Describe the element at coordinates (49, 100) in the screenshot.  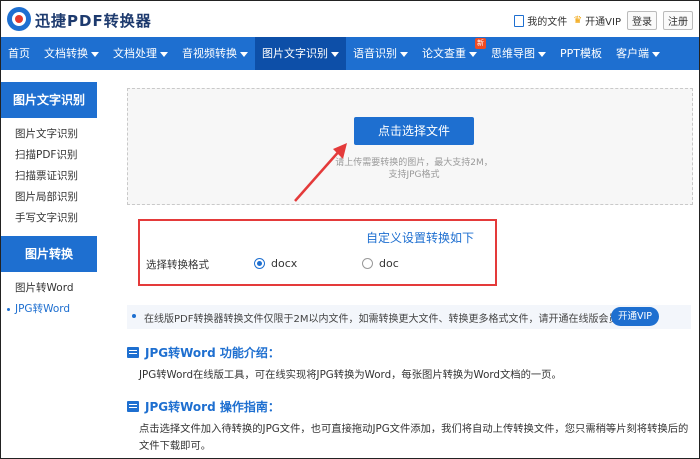
I see `sidebar-group-title: 图片文字识别` at that location.